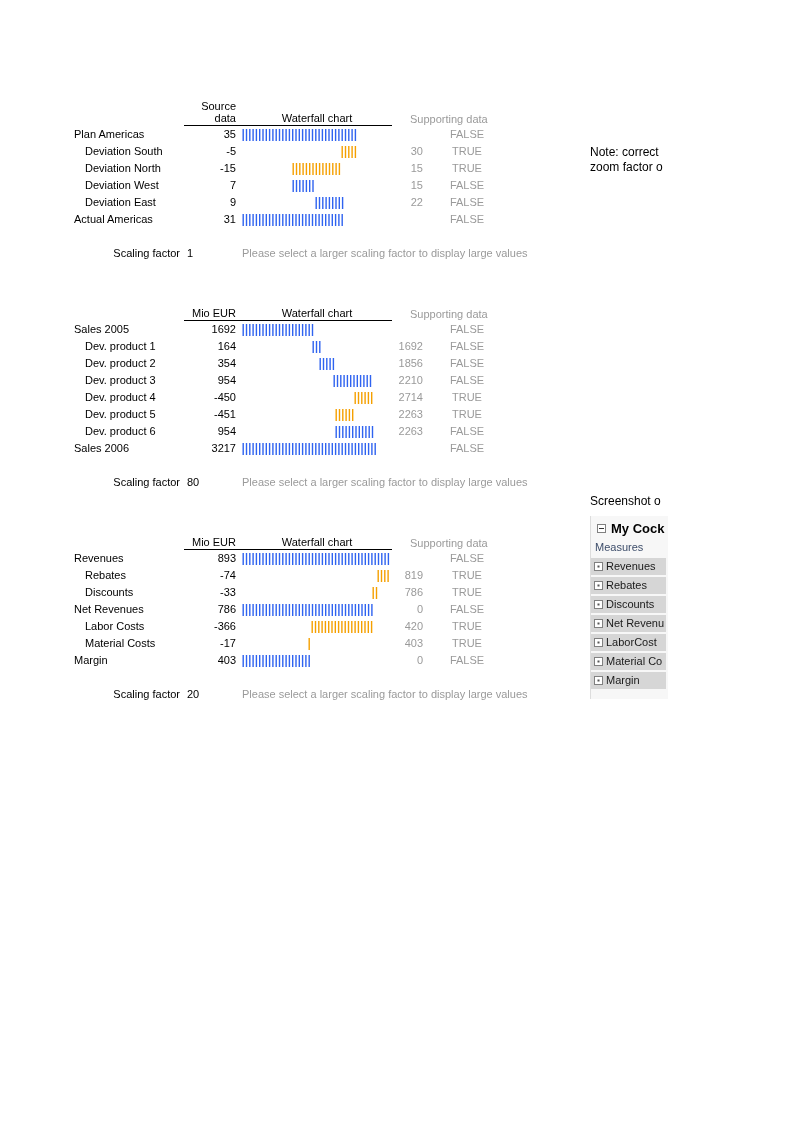 This screenshot has height=1124, width=795. Describe the element at coordinates (109, 134) in the screenshot. I see `row-label: Plan Americas` at that location.